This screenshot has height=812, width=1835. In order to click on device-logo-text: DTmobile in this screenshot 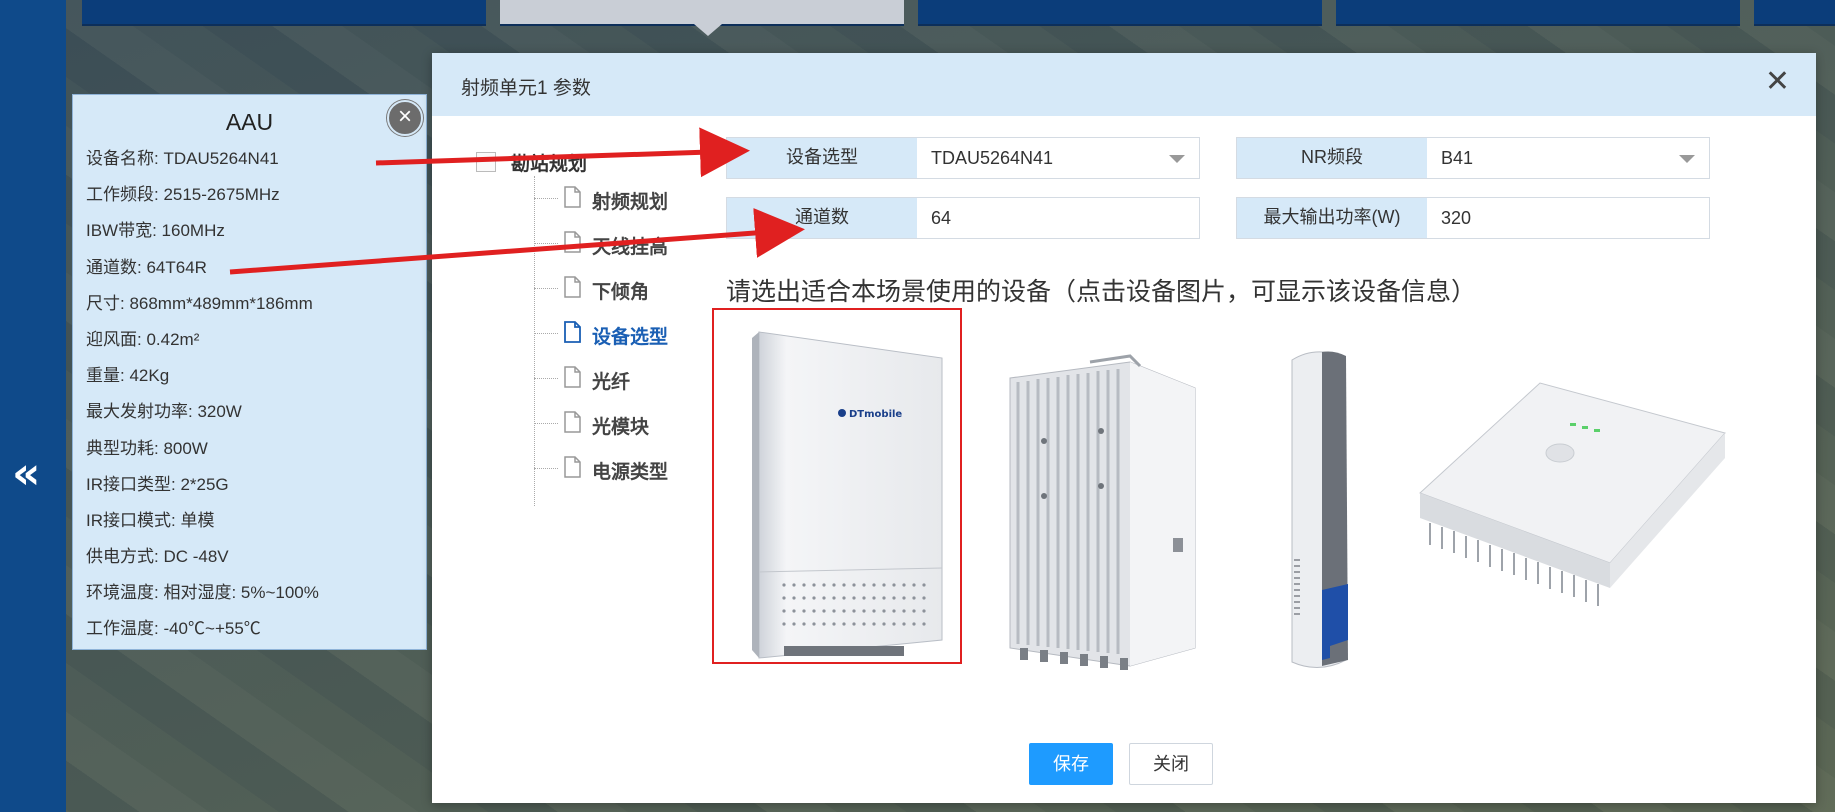, I will do `click(875, 414)`.